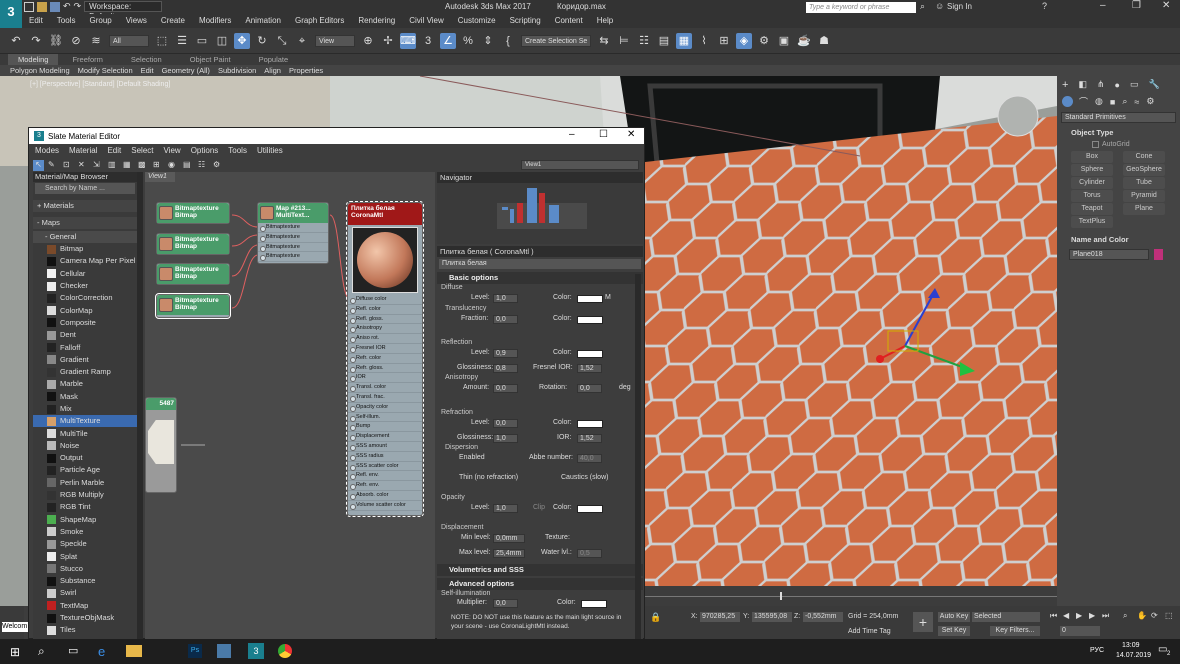 The height and width of the screenshot is (664, 1180). What do you see at coordinates (572, 134) in the screenshot?
I see `slate-minimize-icon: –` at bounding box center [572, 134].